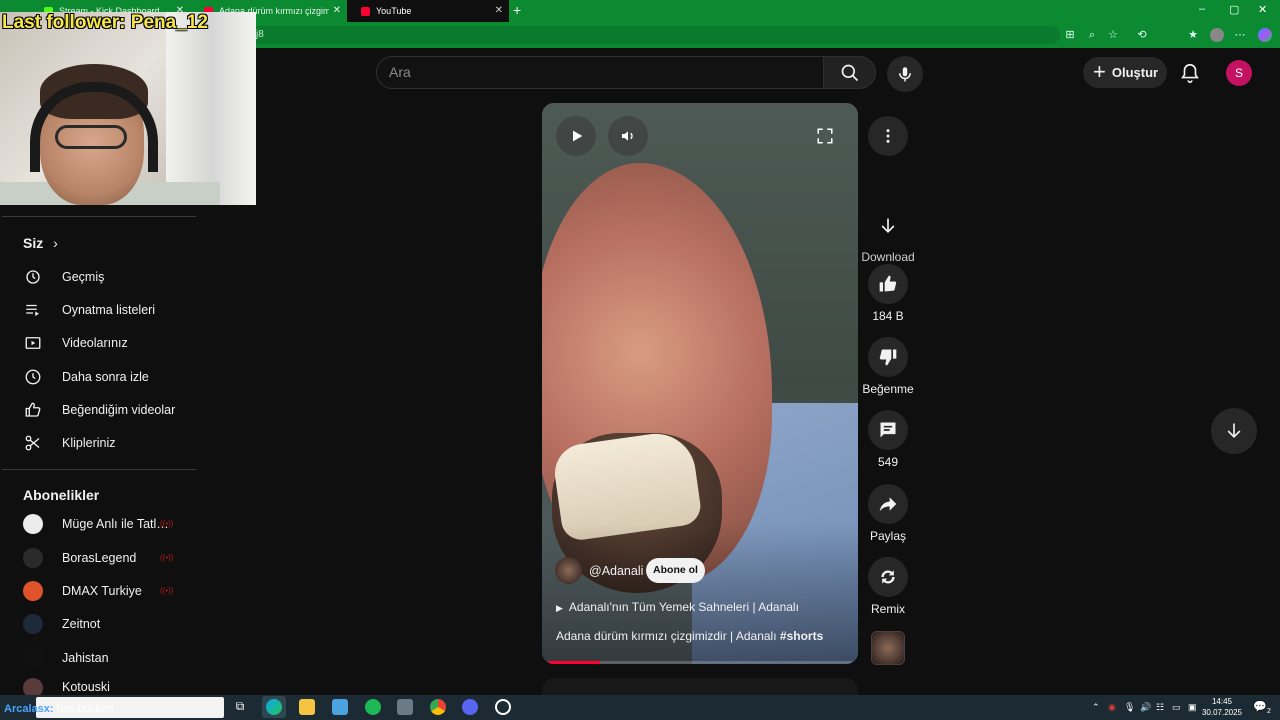  Describe the element at coordinates (849, 72) in the screenshot. I see `search-button` at that location.